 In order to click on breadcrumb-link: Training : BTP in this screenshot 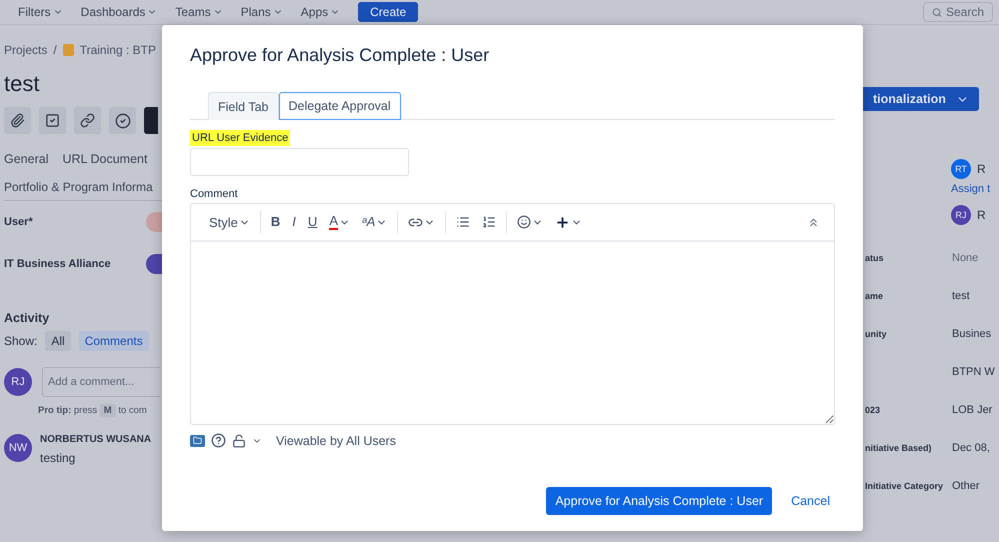, I will do `click(118, 50)`.